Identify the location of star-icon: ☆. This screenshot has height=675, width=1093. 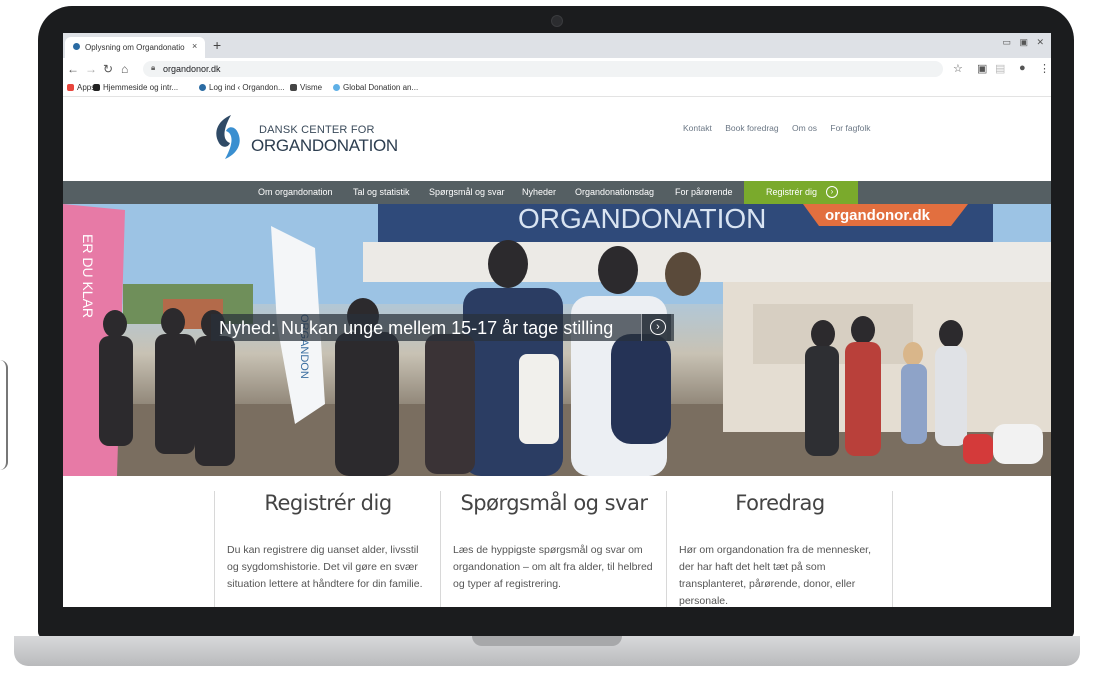
(958, 68).